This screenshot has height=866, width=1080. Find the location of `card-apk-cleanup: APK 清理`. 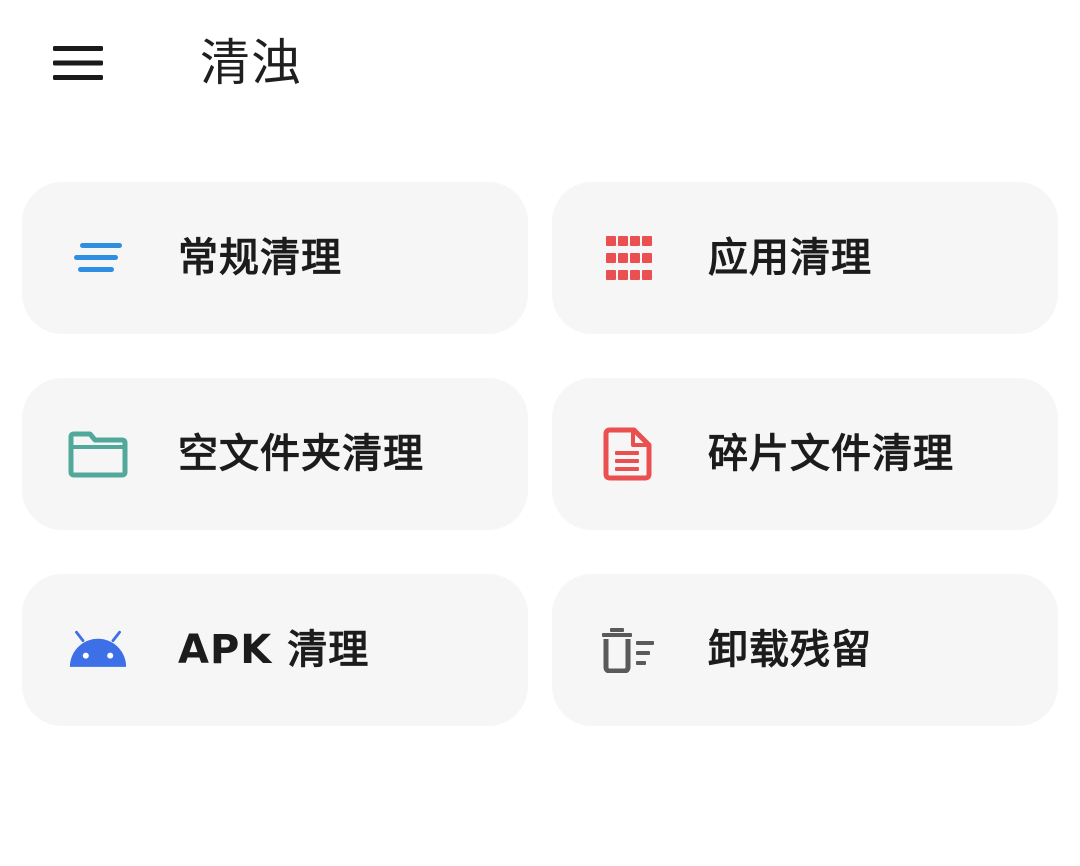

card-apk-cleanup: APK 清理 is located at coordinates (275, 650).